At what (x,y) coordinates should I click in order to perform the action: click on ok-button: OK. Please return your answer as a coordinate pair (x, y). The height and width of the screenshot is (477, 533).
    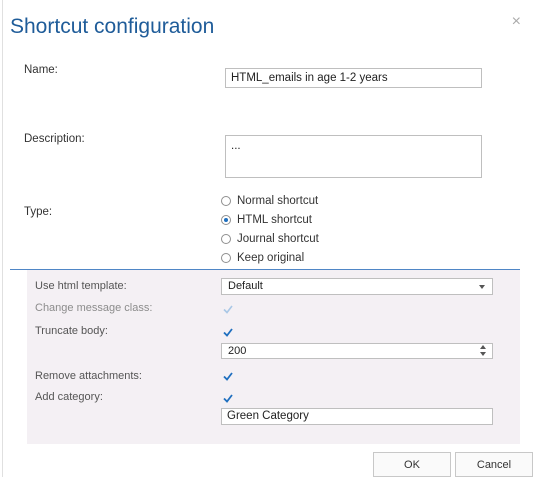
    Looking at the image, I should click on (412, 464).